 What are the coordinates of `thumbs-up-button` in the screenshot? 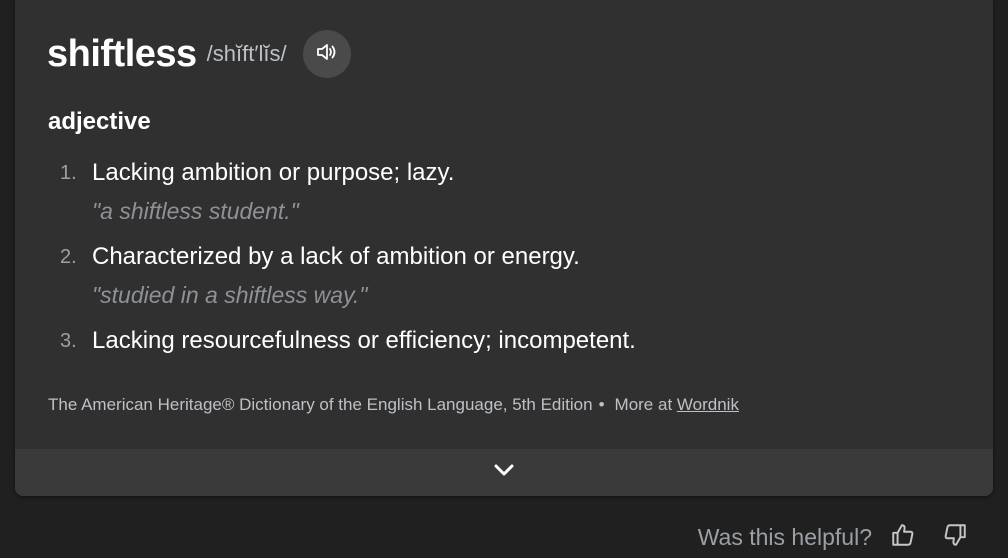 It's located at (903, 537).